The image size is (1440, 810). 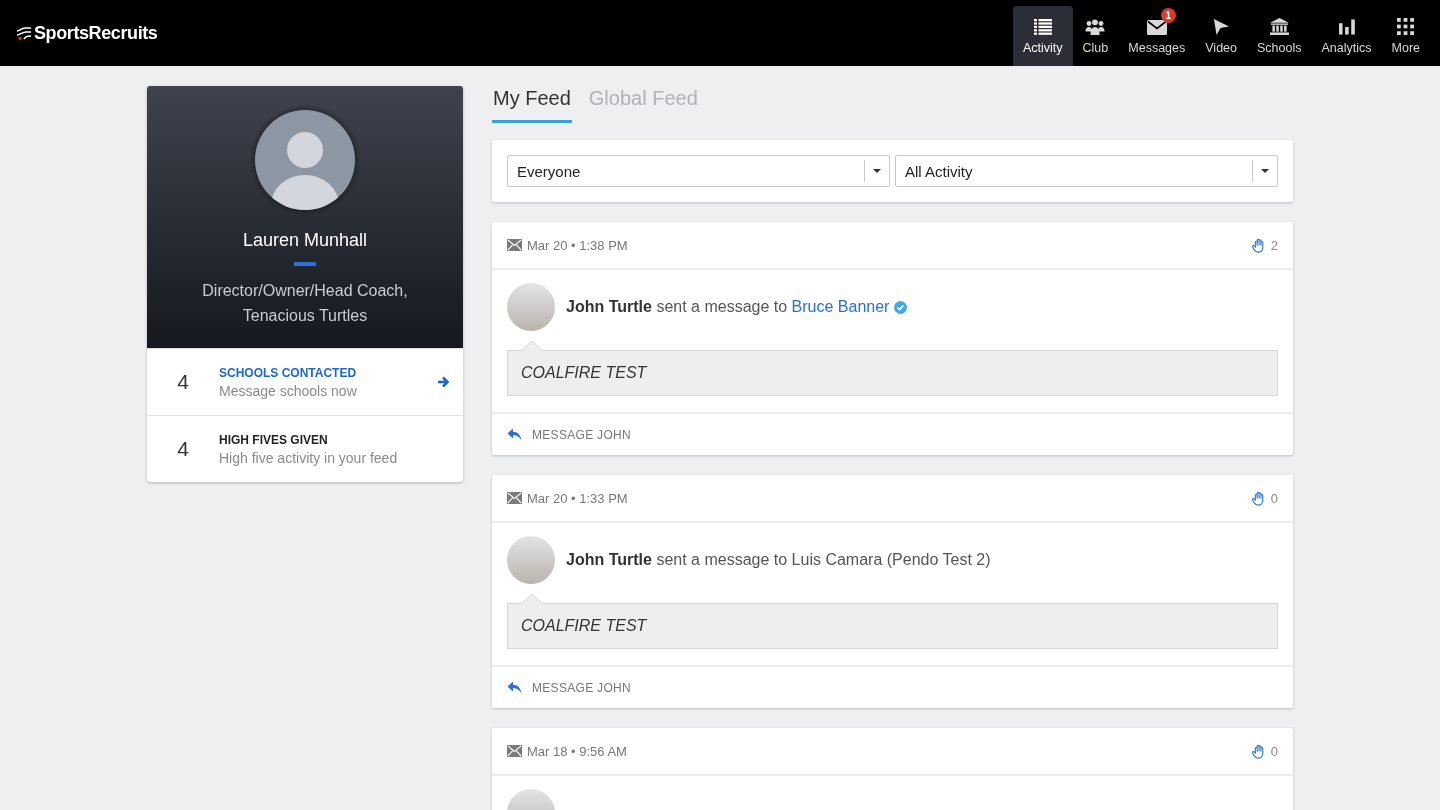 I want to click on stat-label: HIGH FIVES GIVEN, so click(x=274, y=439).